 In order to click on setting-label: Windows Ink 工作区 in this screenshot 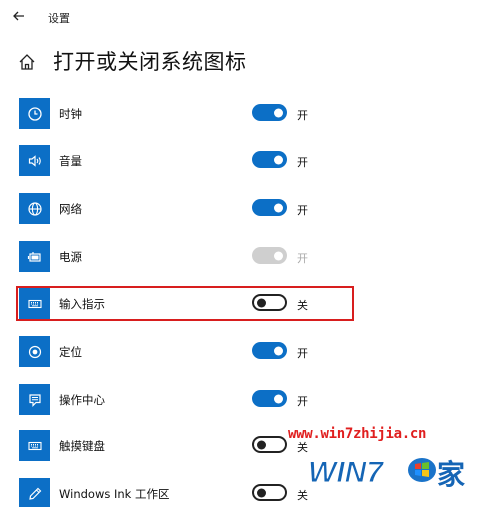, I will do `click(114, 494)`.